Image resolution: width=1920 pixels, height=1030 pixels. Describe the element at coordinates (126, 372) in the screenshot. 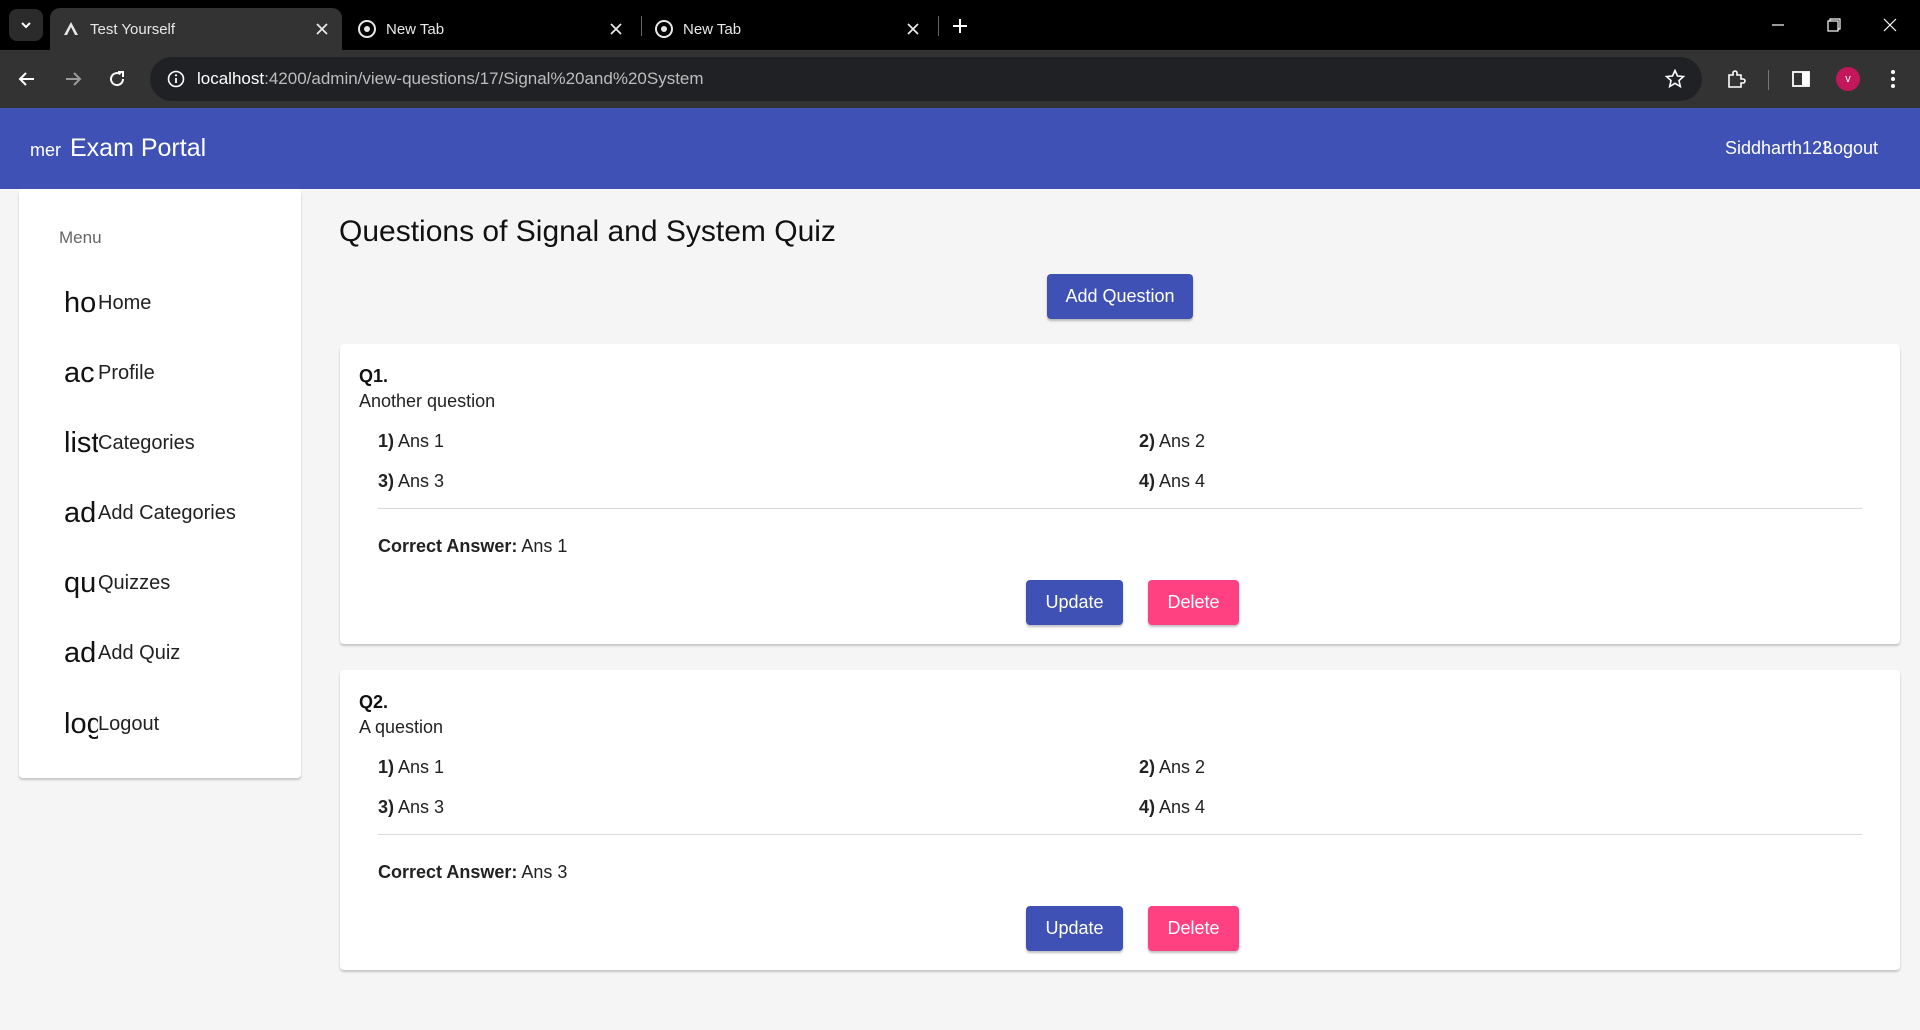

I see `sidebar-item-label: Profile` at that location.